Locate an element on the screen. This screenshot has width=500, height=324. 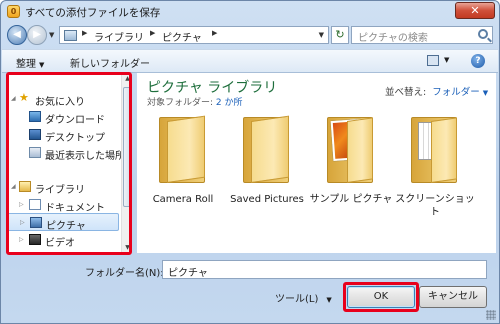
arrange-by-dropdown: フォルダー is located at coordinates (456, 92).